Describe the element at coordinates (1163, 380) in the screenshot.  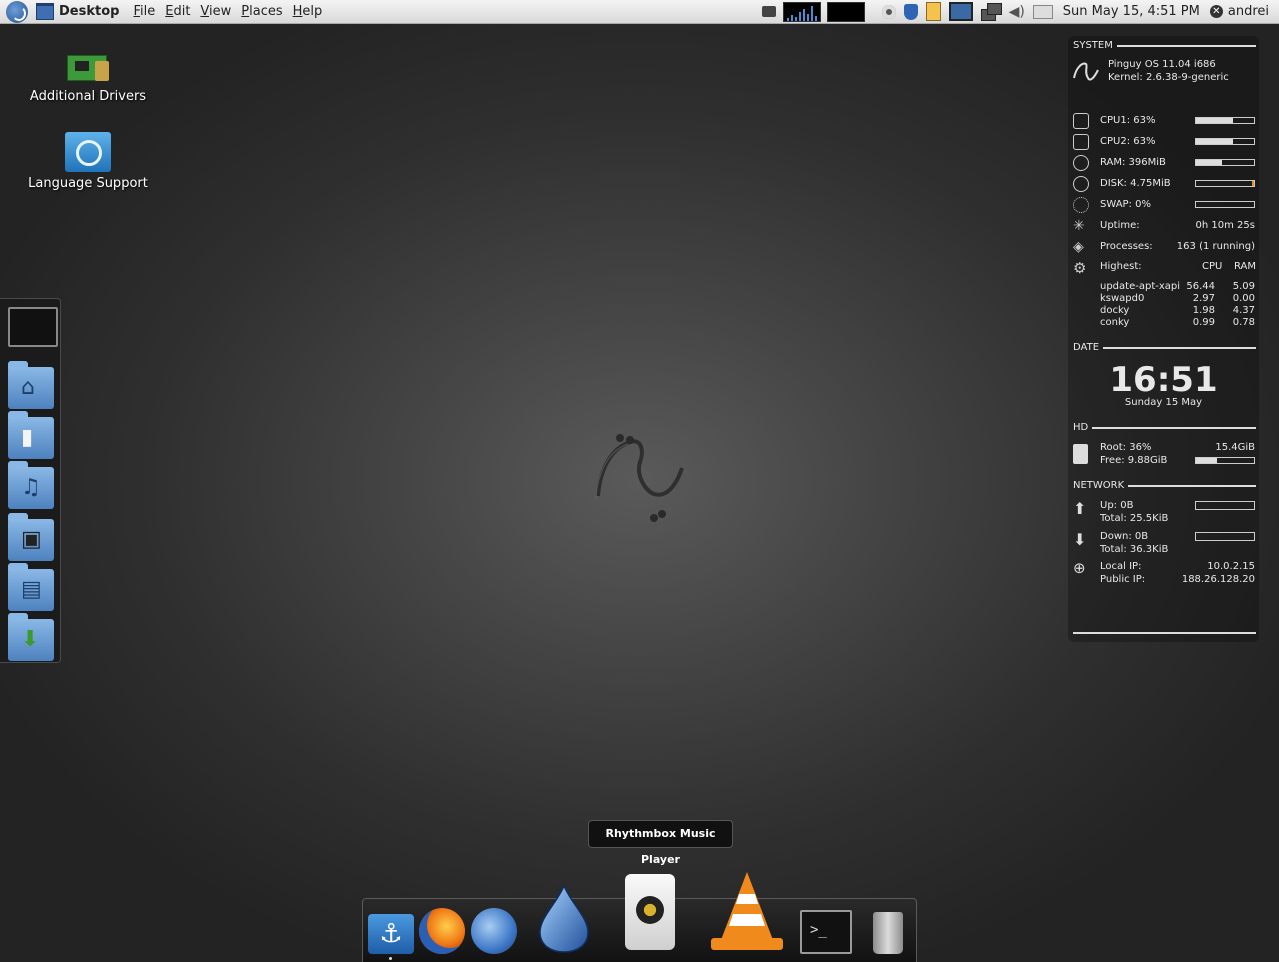
I see `big-clock: 16:51` at that location.